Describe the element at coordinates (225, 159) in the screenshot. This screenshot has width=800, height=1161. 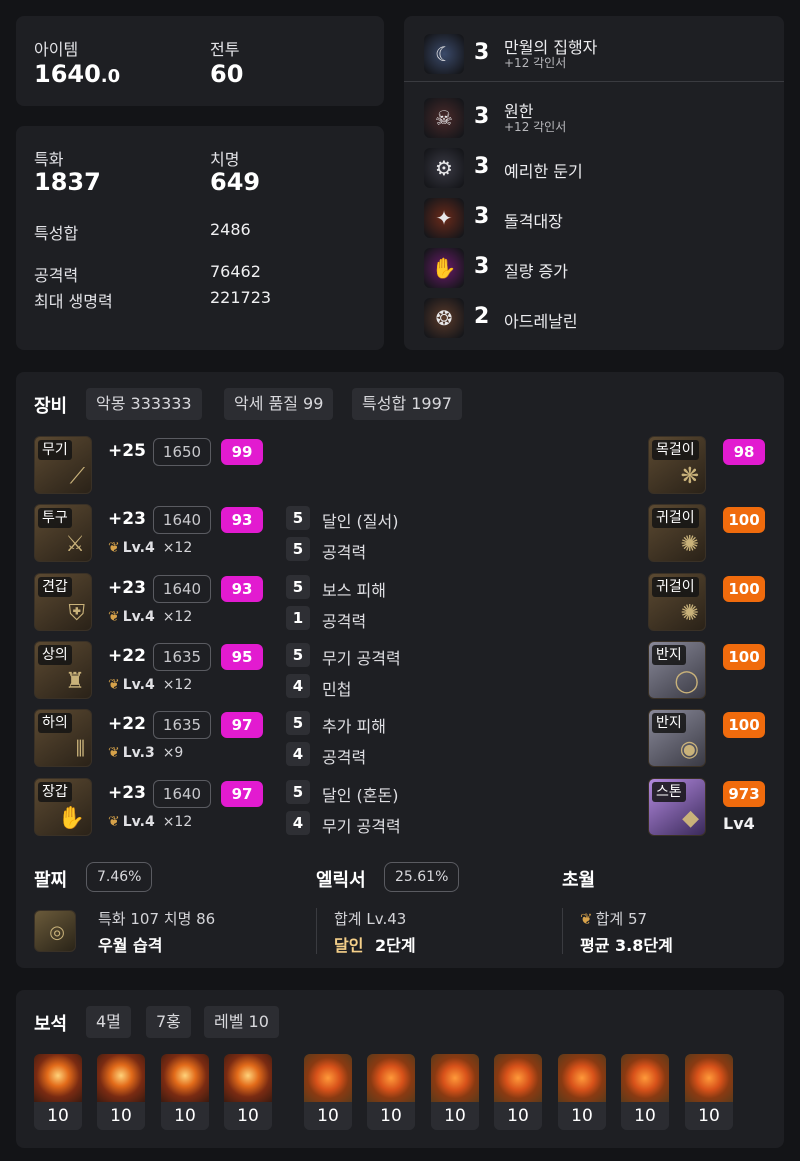
I see `crit-label: 치명` at that location.